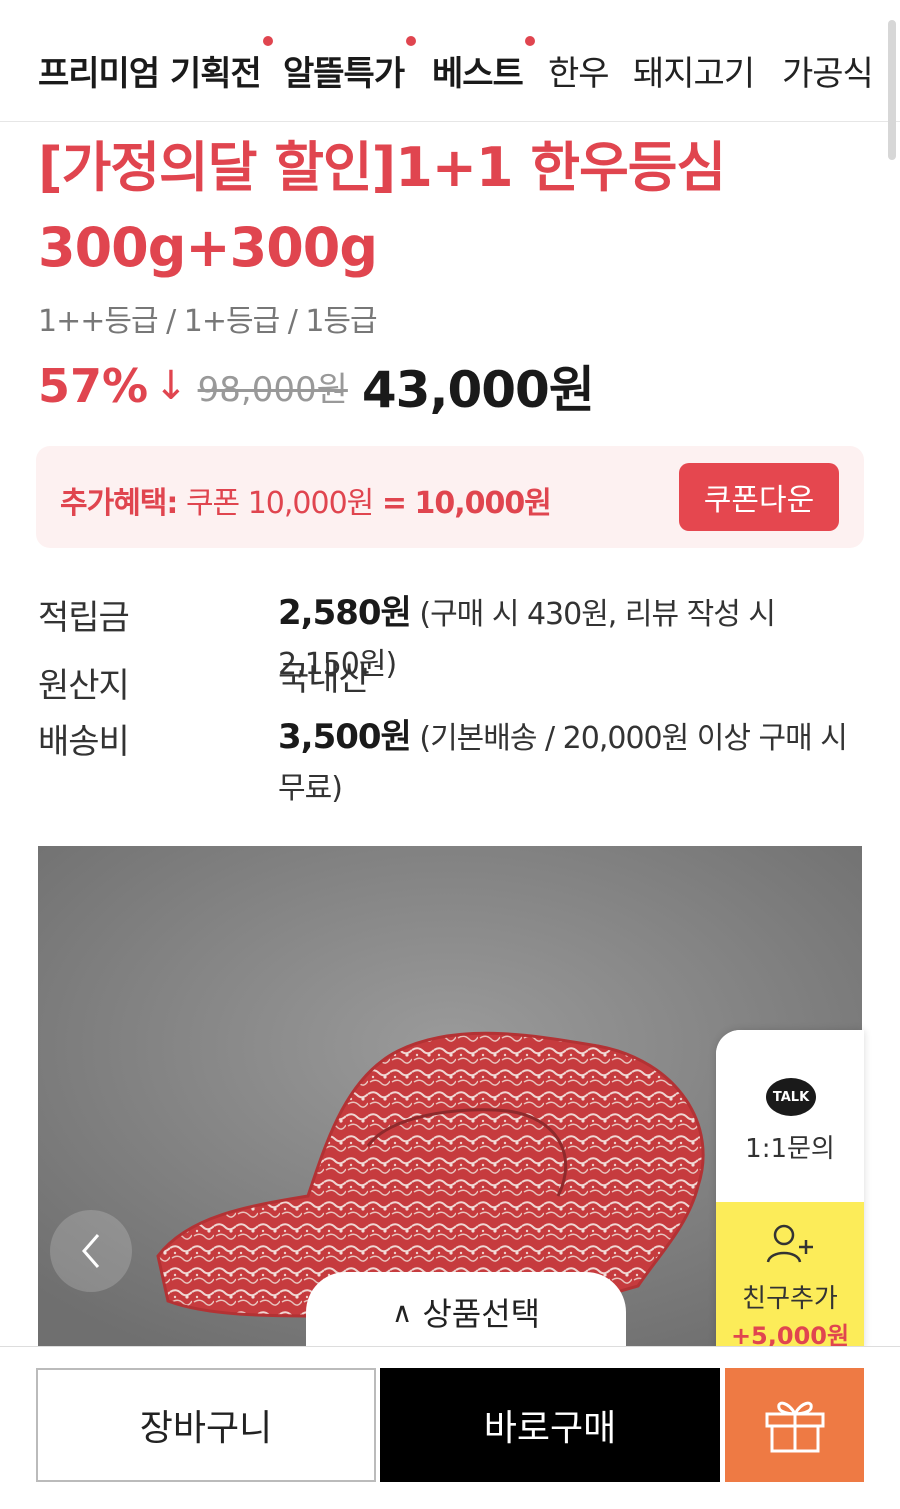 This screenshot has height=1509, width=900. What do you see at coordinates (478, 390) in the screenshot?
I see `sale-price: 43,000원` at bounding box center [478, 390].